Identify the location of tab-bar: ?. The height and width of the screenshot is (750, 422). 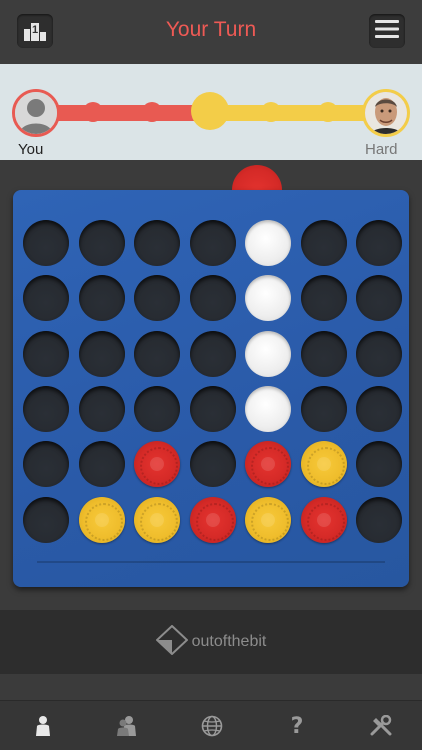
(211, 725).